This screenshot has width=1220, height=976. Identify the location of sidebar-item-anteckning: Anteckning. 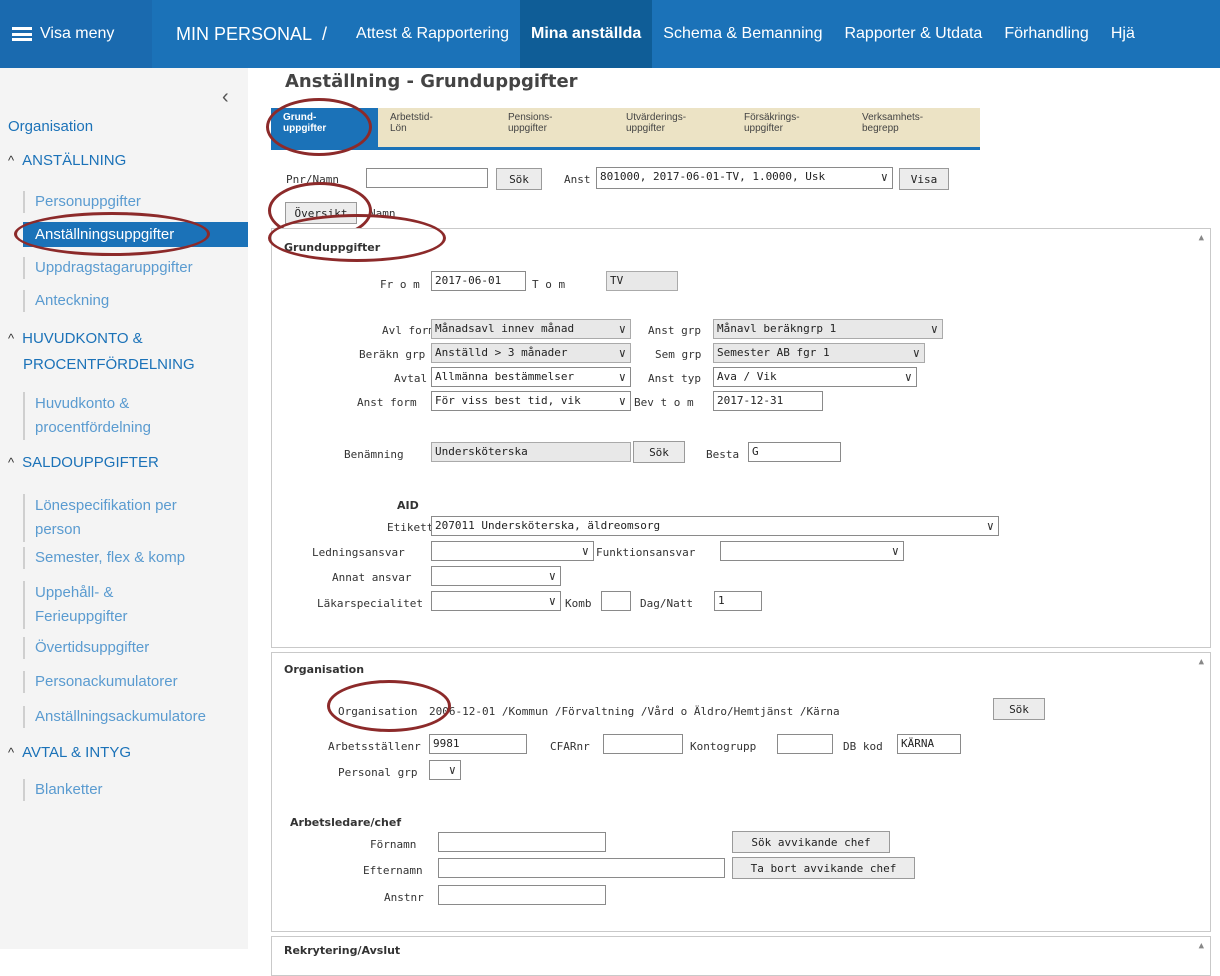
(66, 301).